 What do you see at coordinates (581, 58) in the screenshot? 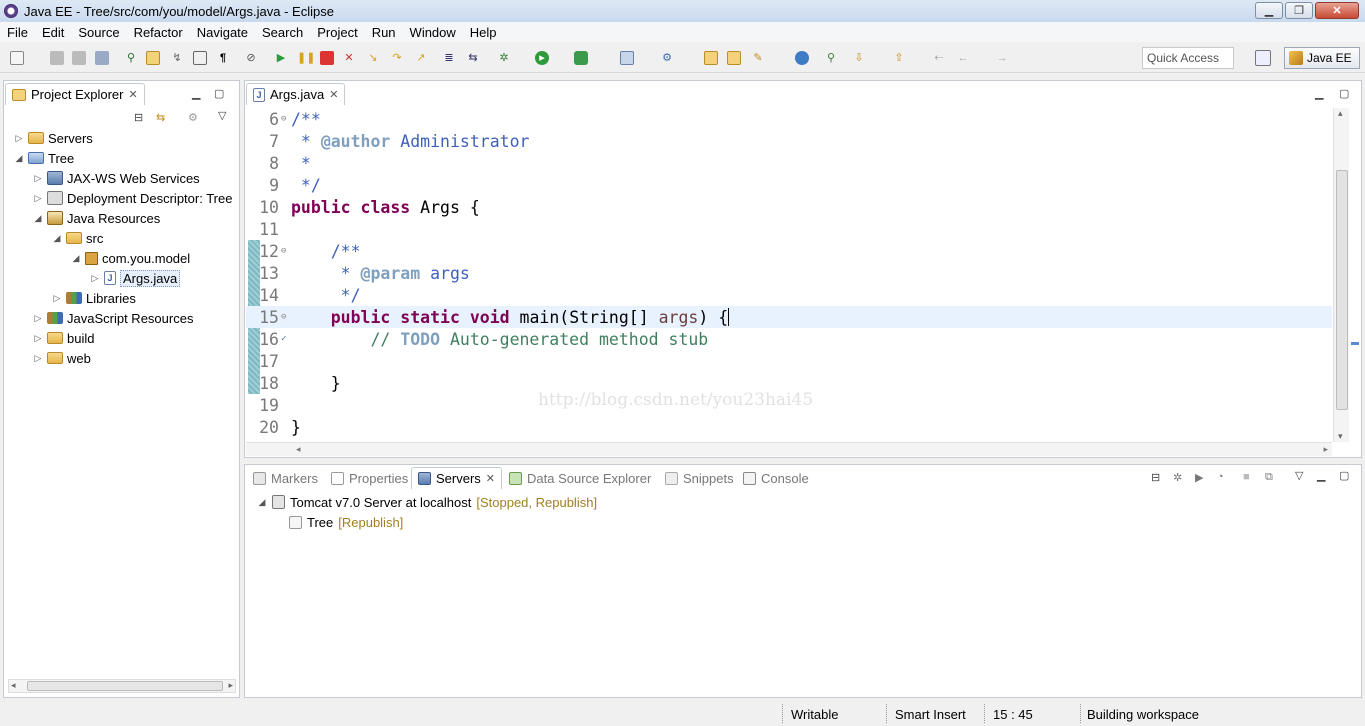
I see `run-external-tools-icon` at bounding box center [581, 58].